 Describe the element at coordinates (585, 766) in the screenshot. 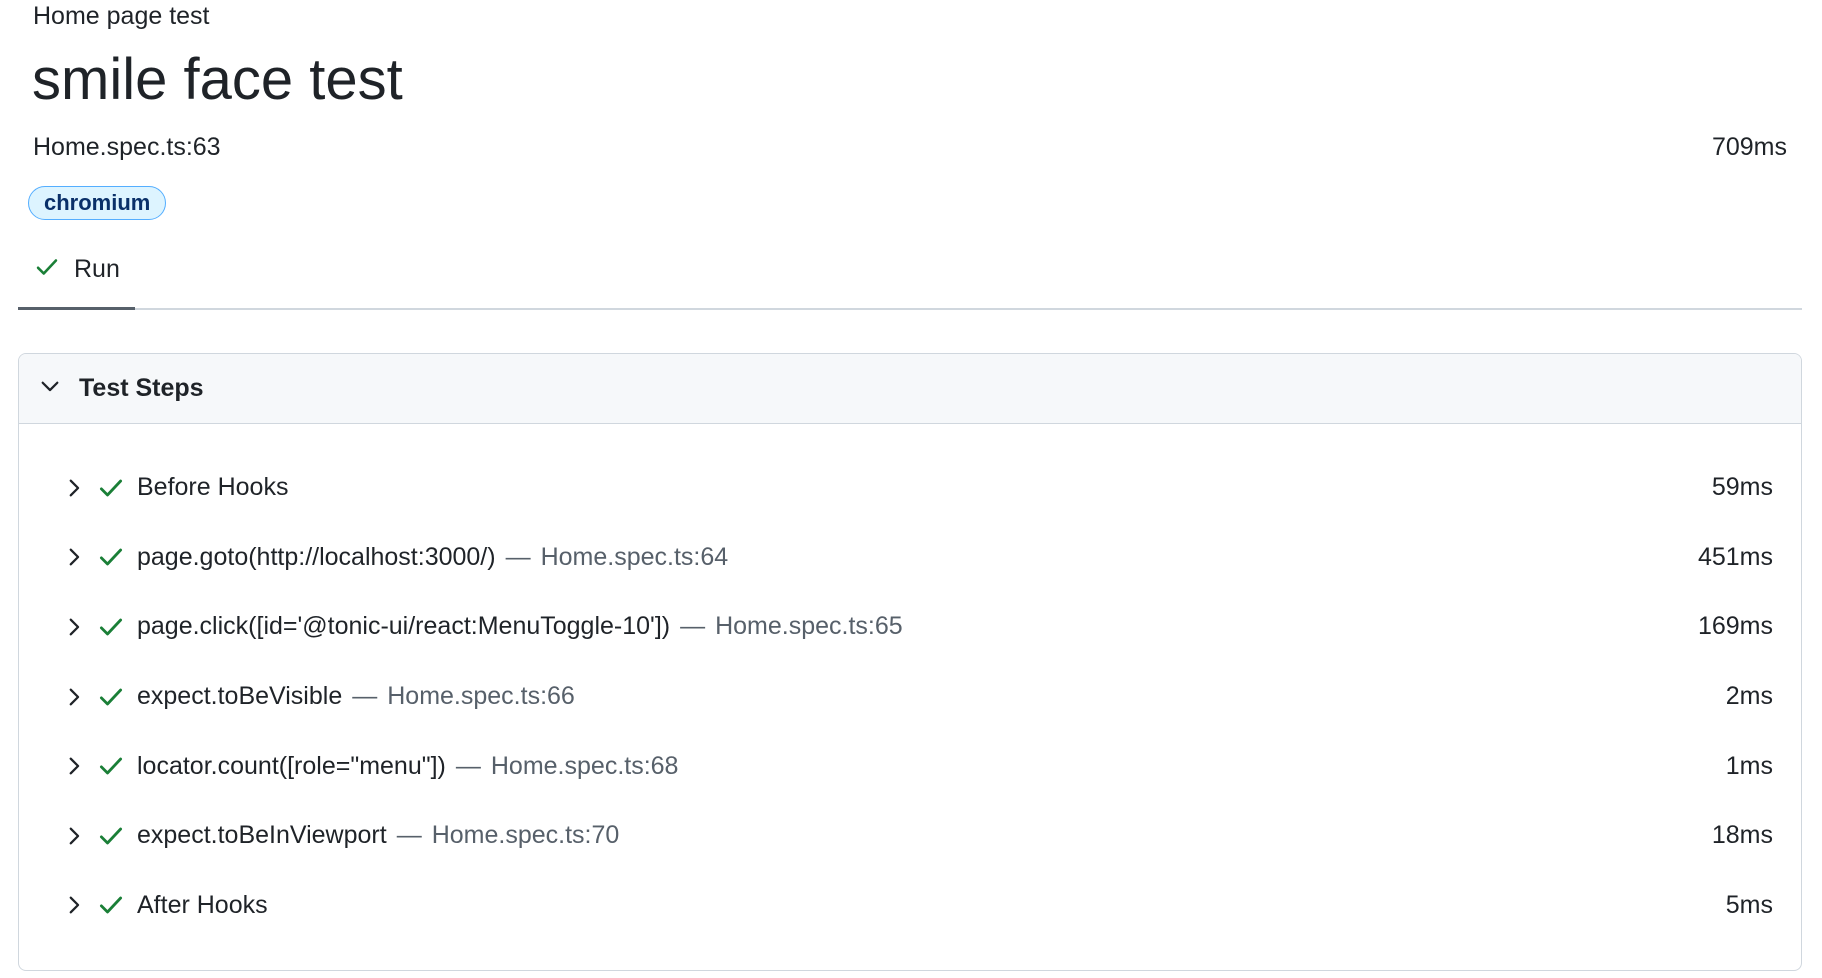

I see `step-location-link: Home.spec.ts:68` at that location.